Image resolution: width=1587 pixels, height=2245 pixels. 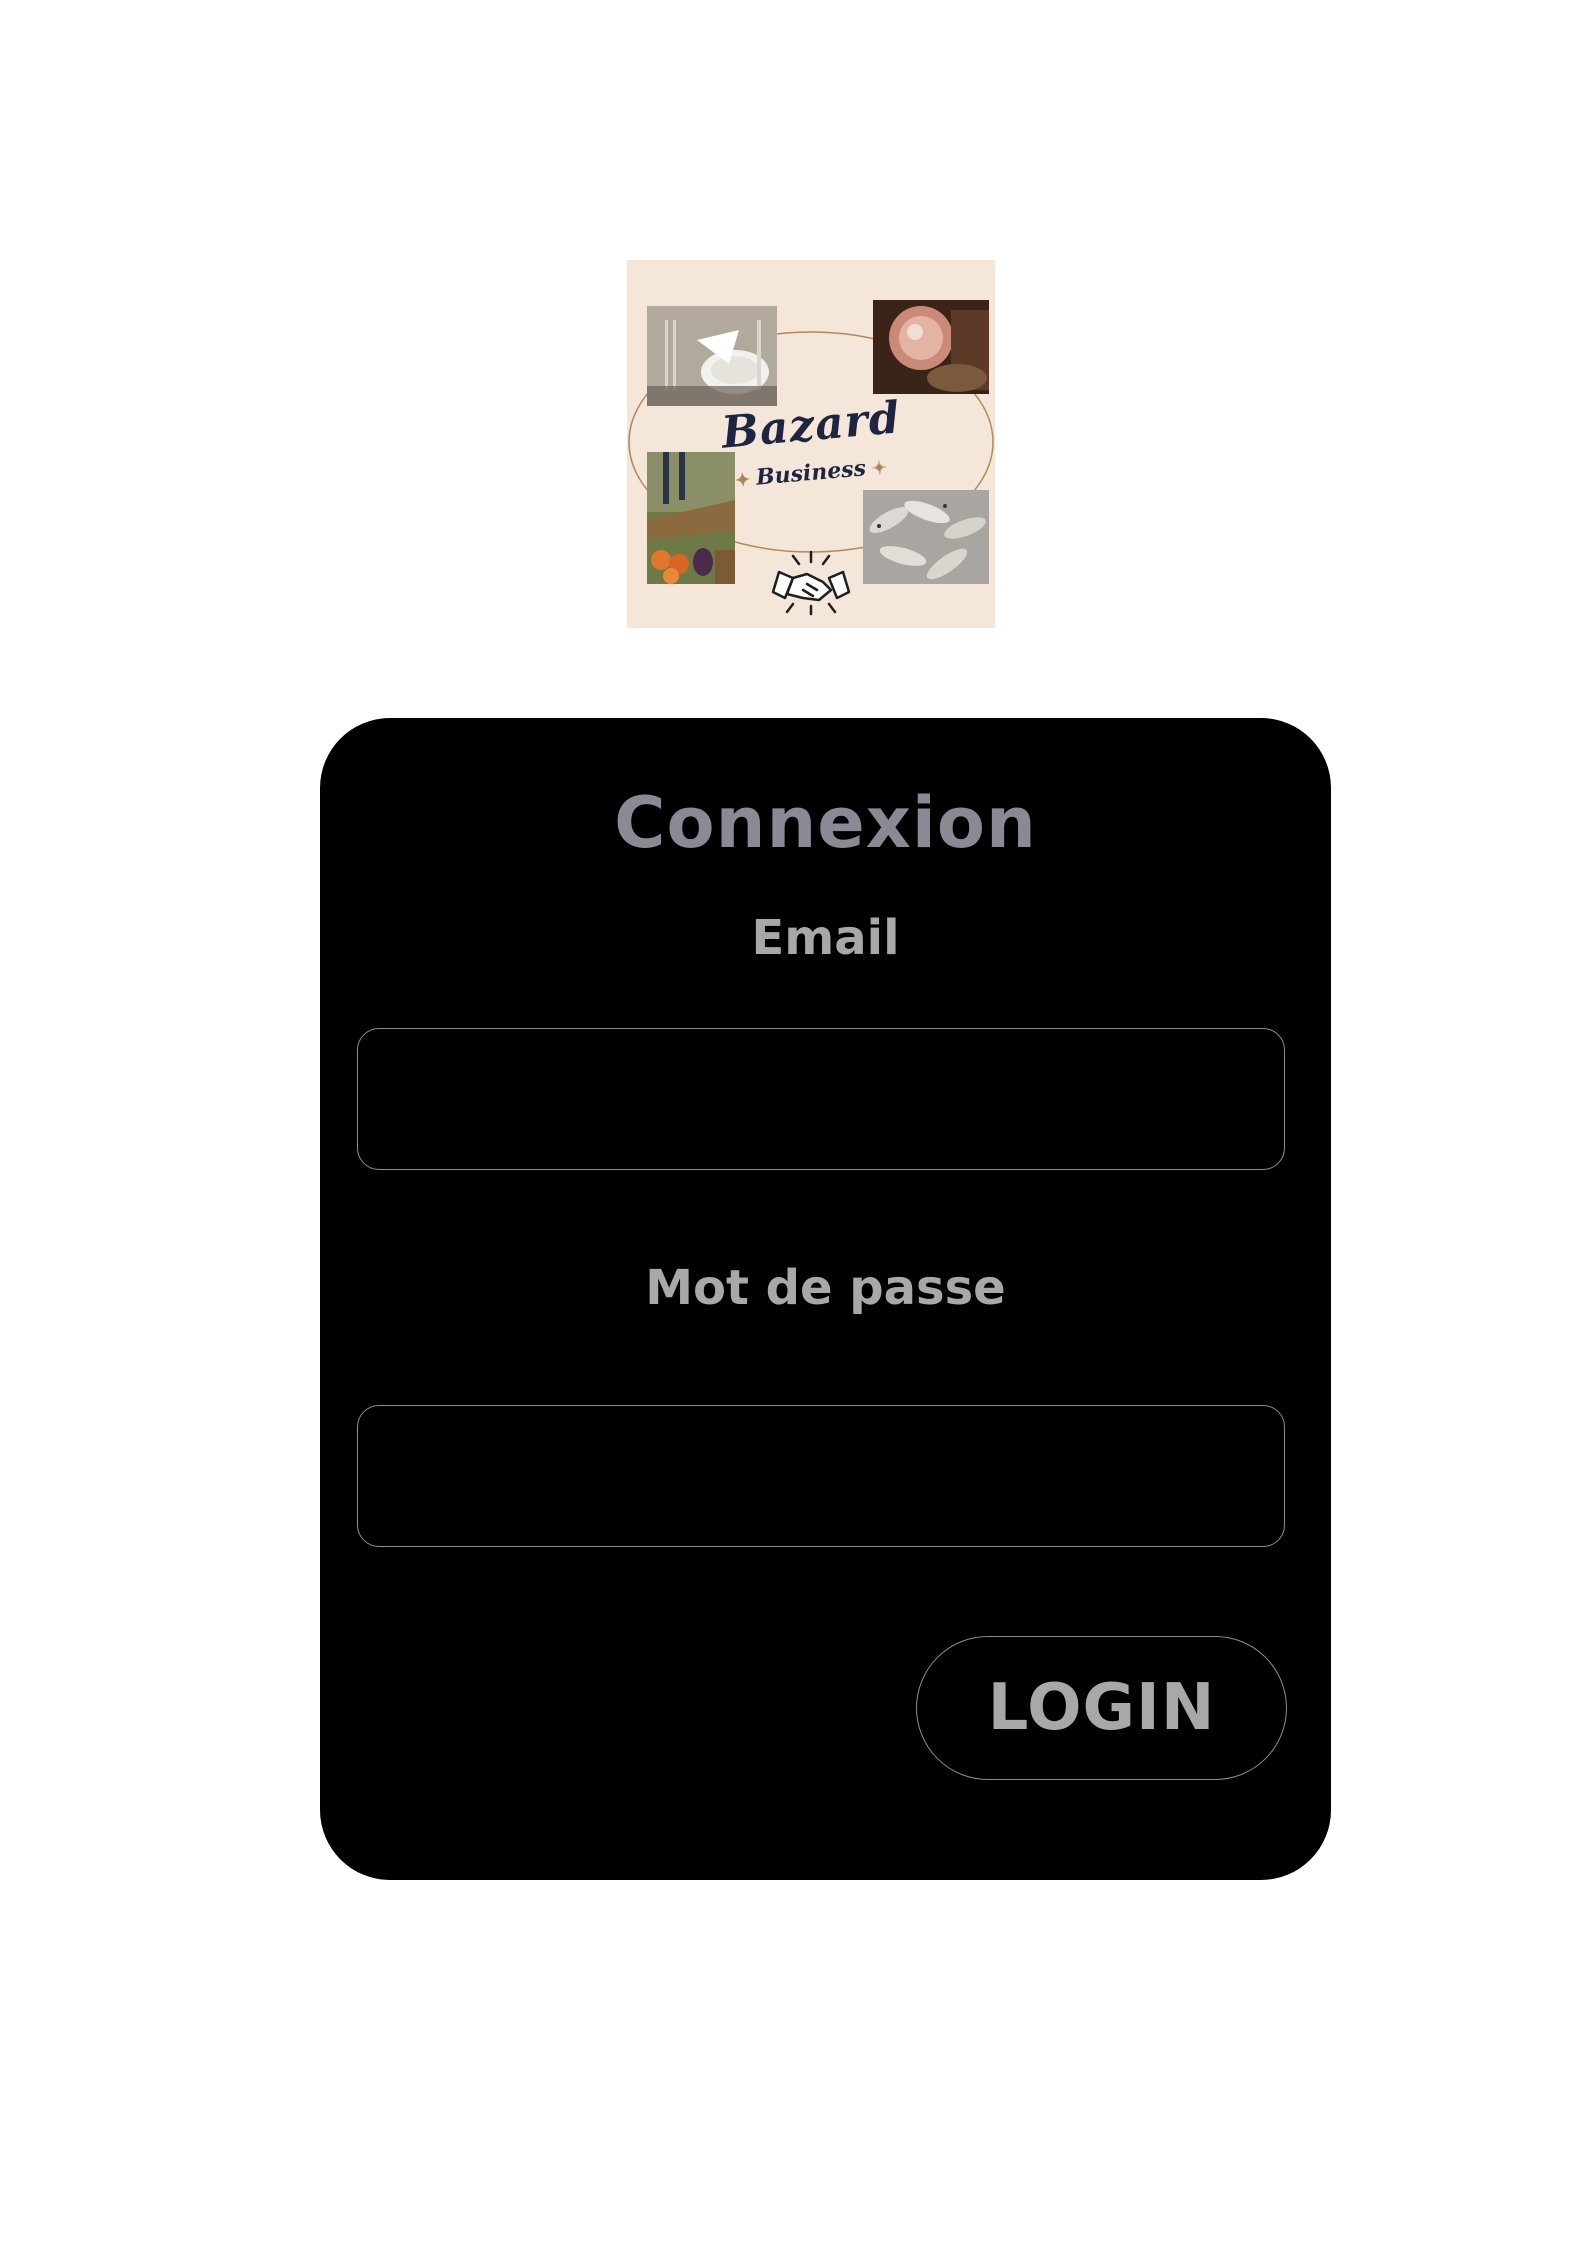 What do you see at coordinates (811, 444) in the screenshot?
I see `brand-logo: Bazard ✦ Business ✦` at bounding box center [811, 444].